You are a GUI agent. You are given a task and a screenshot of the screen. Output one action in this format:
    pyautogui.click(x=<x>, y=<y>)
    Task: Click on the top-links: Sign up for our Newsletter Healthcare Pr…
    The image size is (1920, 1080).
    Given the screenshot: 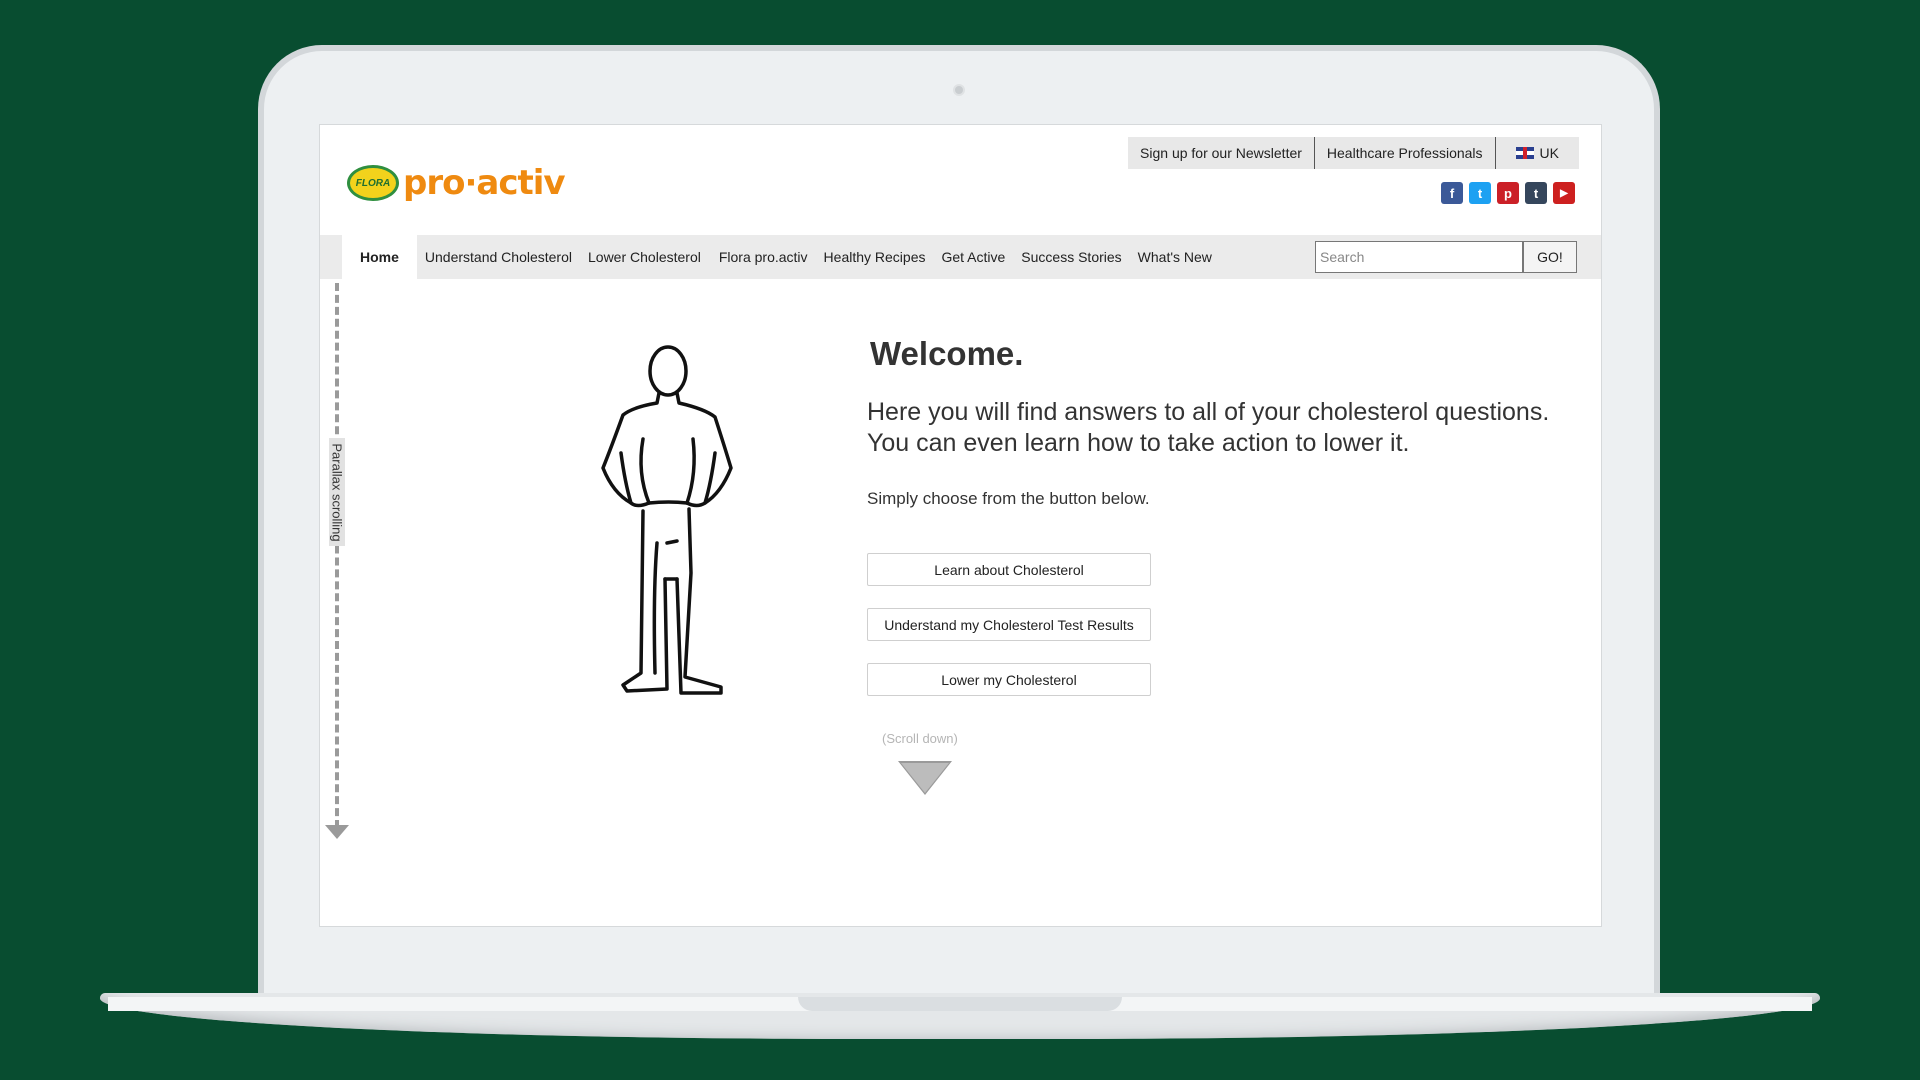 What is the action you would take?
    pyautogui.click(x=1353, y=153)
    